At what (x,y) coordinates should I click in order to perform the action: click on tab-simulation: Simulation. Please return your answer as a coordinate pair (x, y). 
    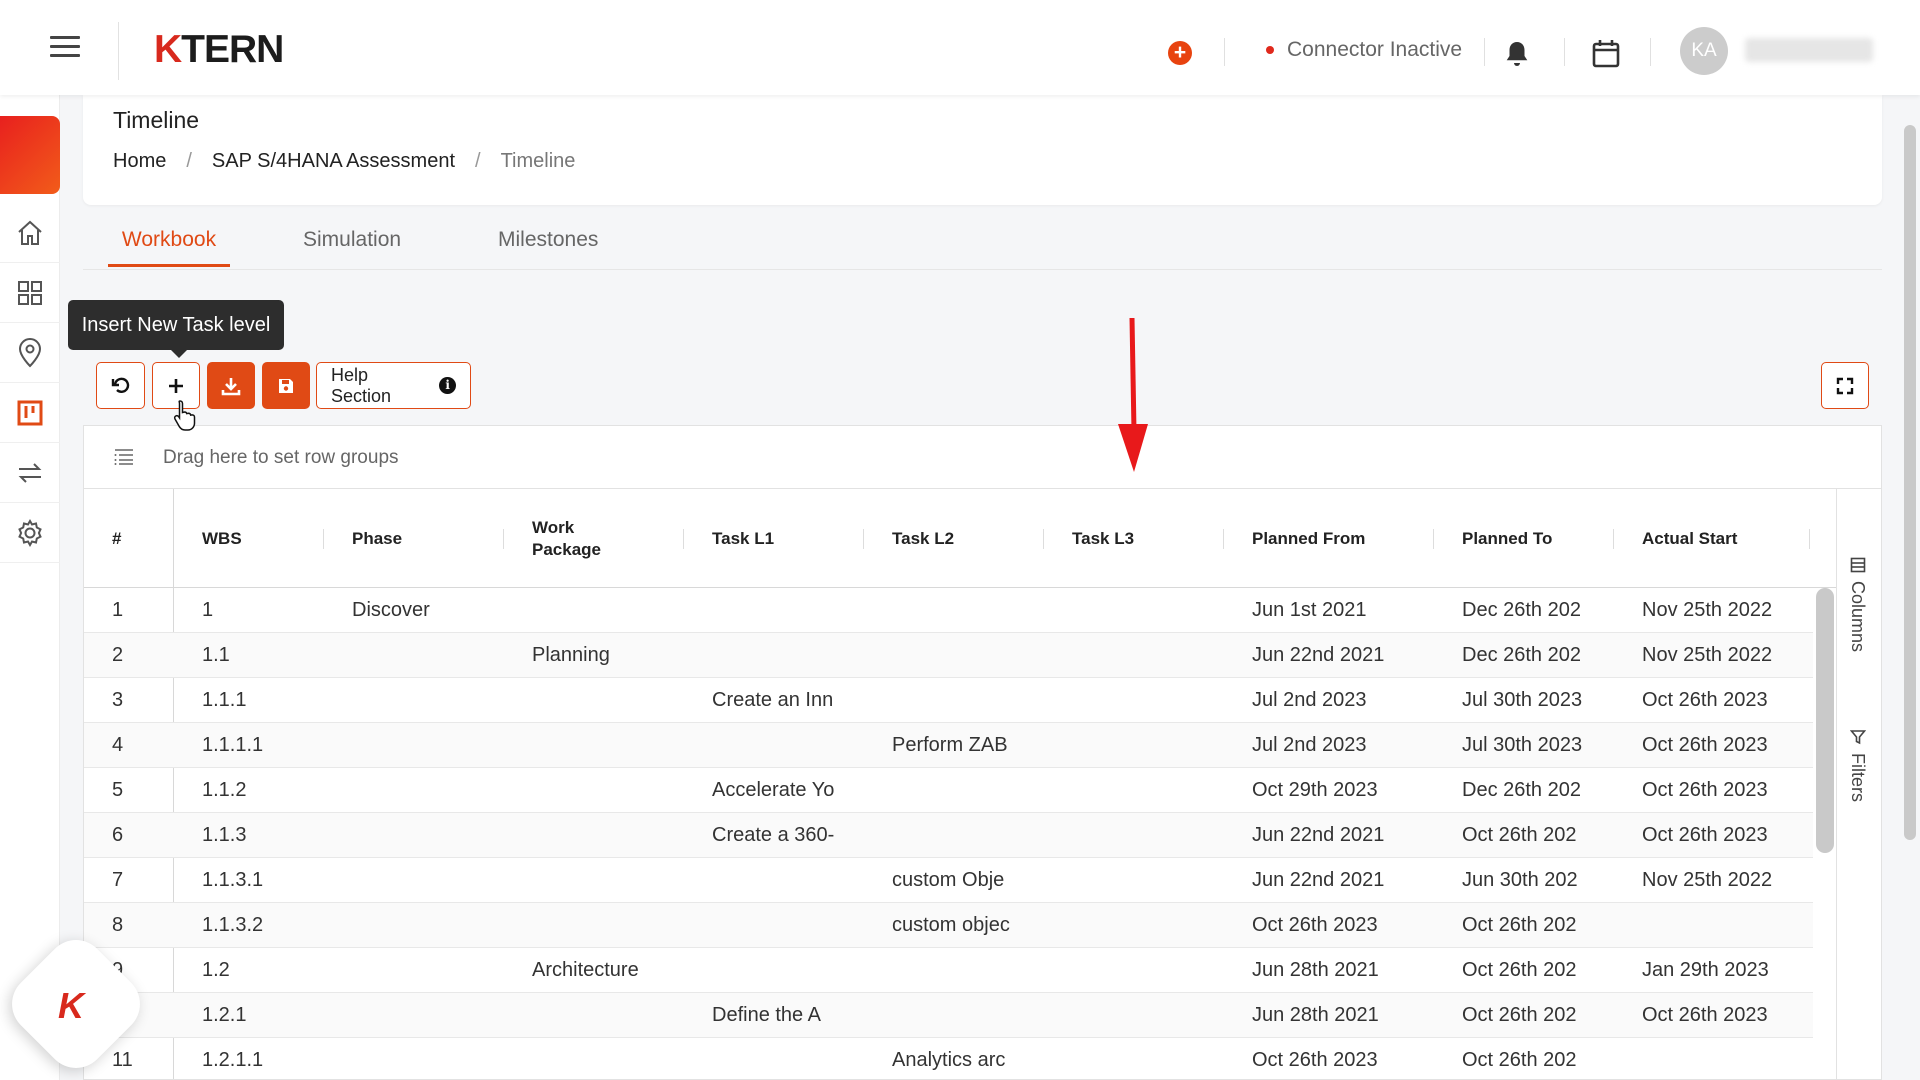
    Looking at the image, I should click on (352, 246).